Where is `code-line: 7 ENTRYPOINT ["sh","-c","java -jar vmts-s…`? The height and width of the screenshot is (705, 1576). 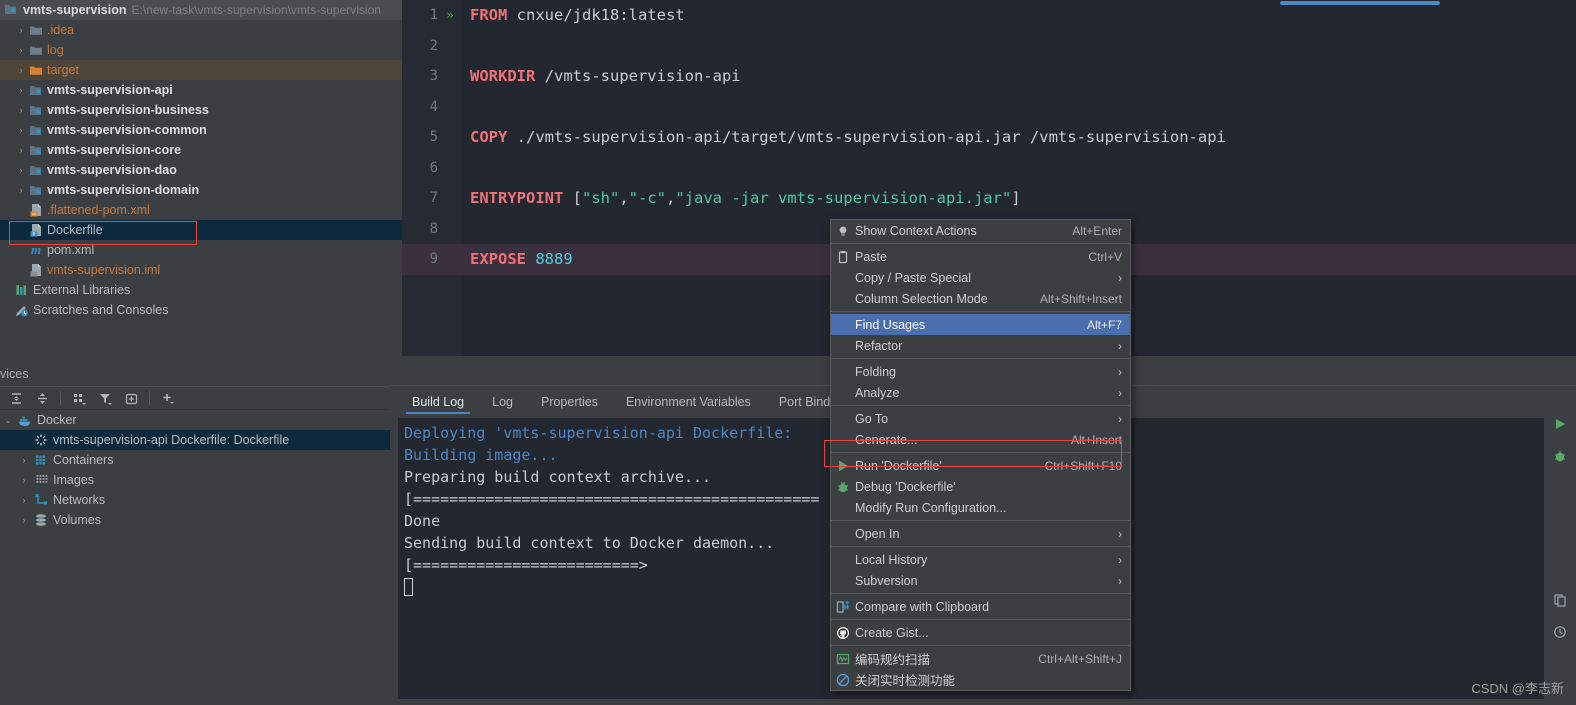
code-line: 7 ENTRYPOINT ["sh","-c","java -jar vmts-s… is located at coordinates (989, 198).